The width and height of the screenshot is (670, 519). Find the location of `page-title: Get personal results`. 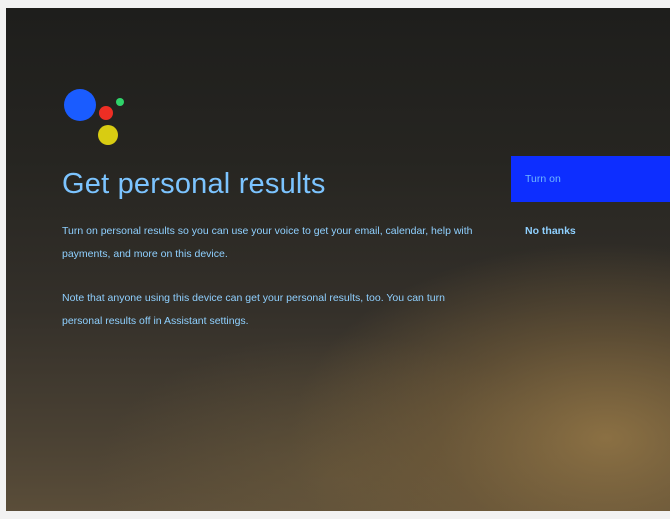

page-title: Get personal results is located at coordinates (194, 184).